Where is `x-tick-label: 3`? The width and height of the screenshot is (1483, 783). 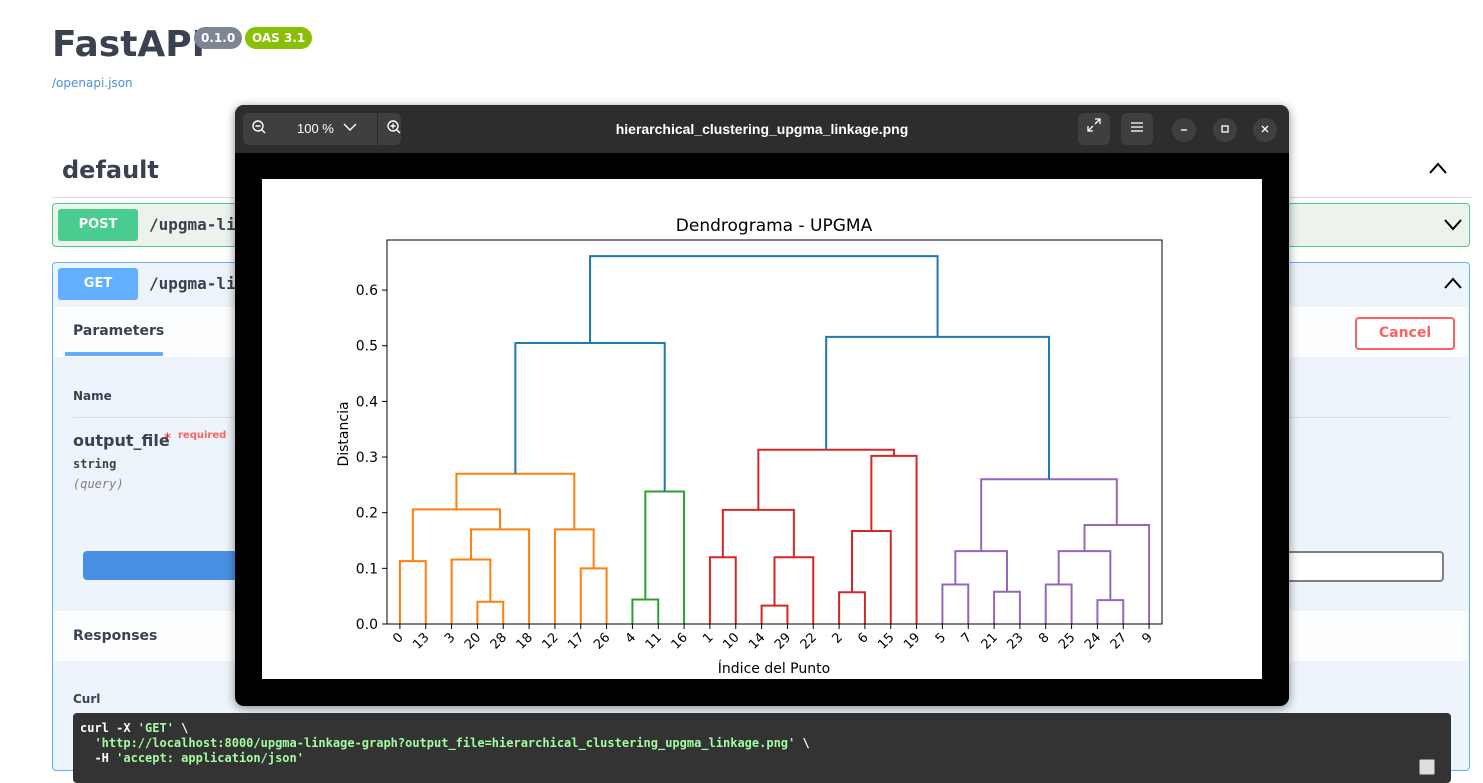 x-tick-label: 3 is located at coordinates (450, 638).